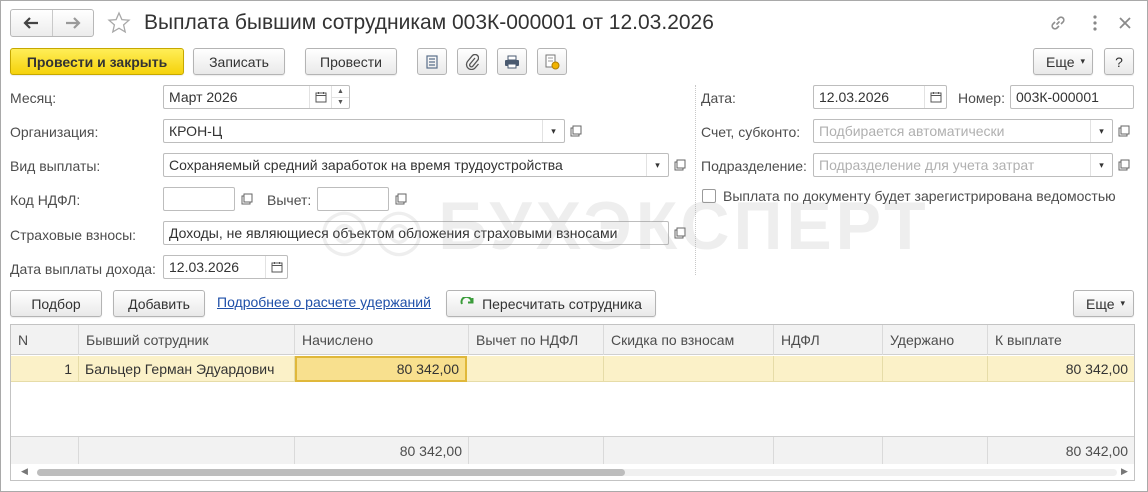  Describe the element at coordinates (225, 267) in the screenshot. I see `income-date-field: 12.03.2026` at that location.